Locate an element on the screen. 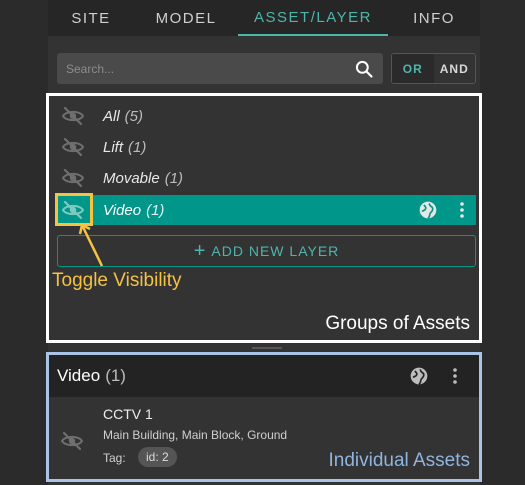 The height and width of the screenshot is (485, 525). layer-row-video: Video (1) is located at coordinates (266, 210).